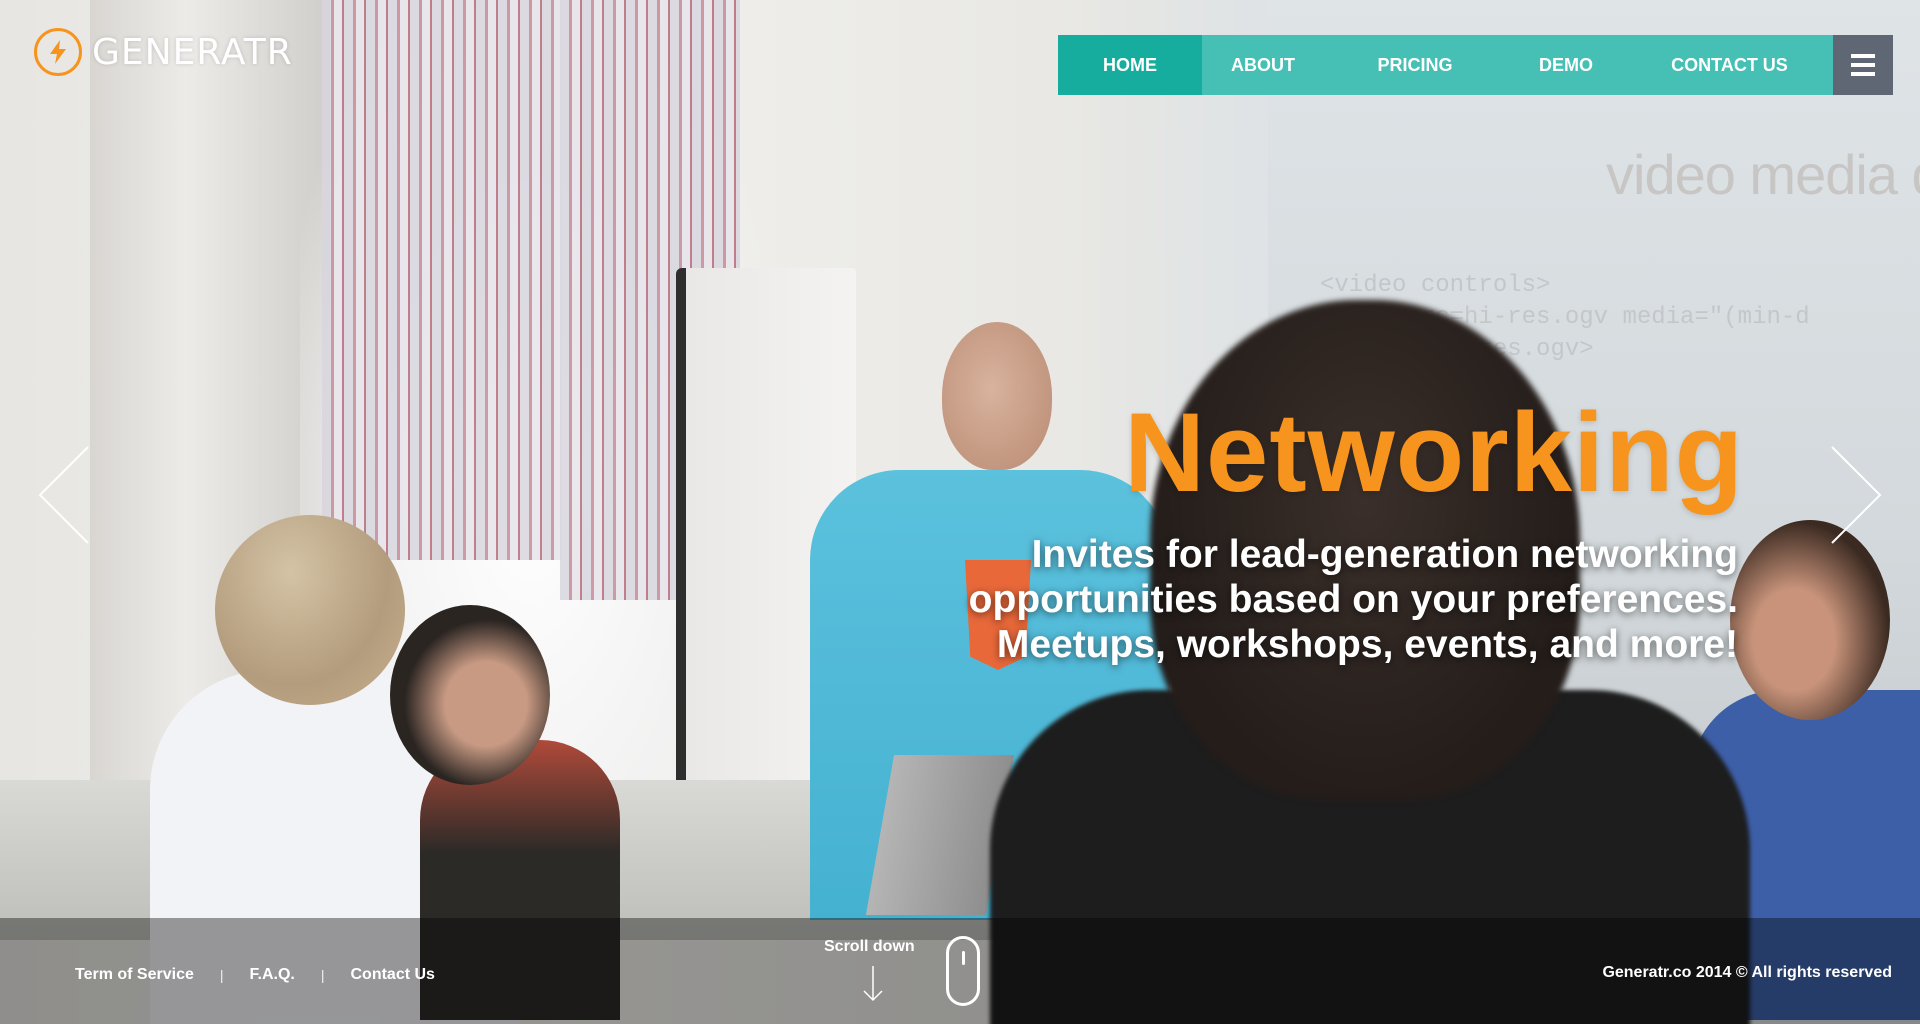 The height and width of the screenshot is (1024, 1920). Describe the element at coordinates (1263, 65) in the screenshot. I see `nav-about: ABOUT` at that location.